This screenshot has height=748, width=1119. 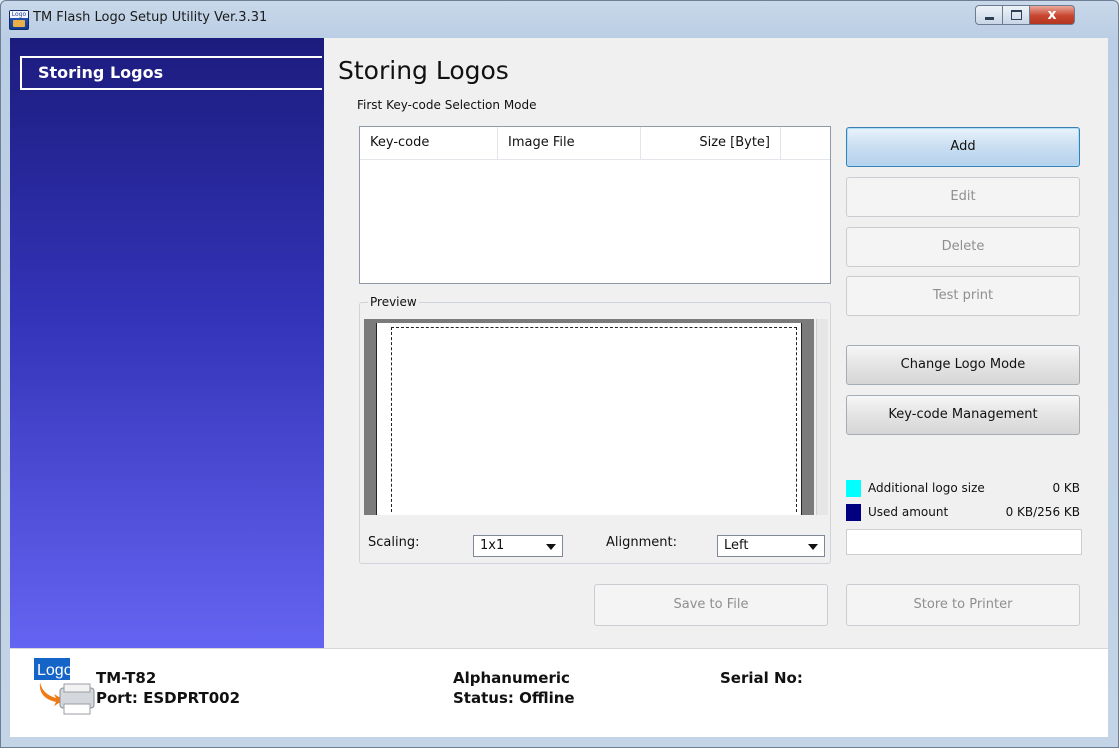 What do you see at coordinates (168, 698) in the screenshot?
I see `printer-port: Port: ESDPRT002` at bounding box center [168, 698].